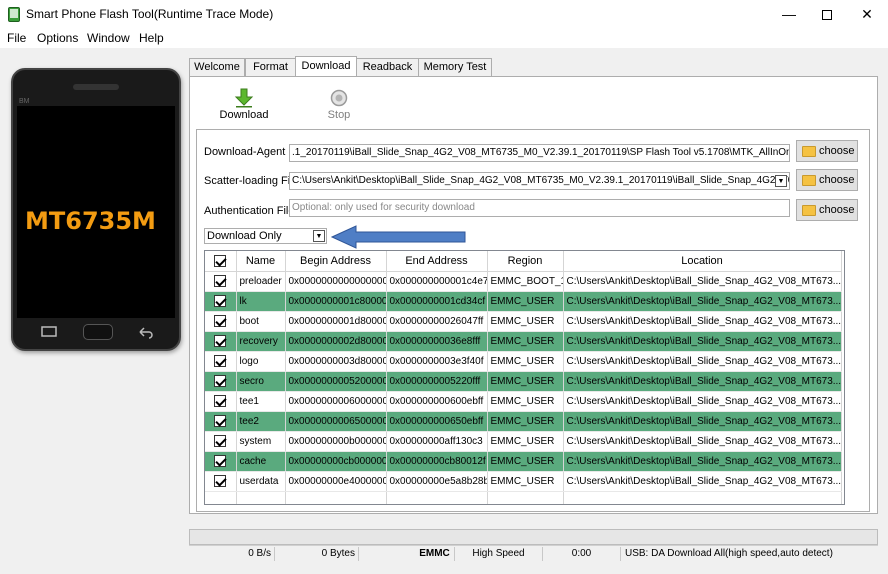 This screenshot has height=574, width=888. What do you see at coordinates (336, 321) in the screenshot?
I see `cell-begin: 0x0000000001d80000` at bounding box center [336, 321].